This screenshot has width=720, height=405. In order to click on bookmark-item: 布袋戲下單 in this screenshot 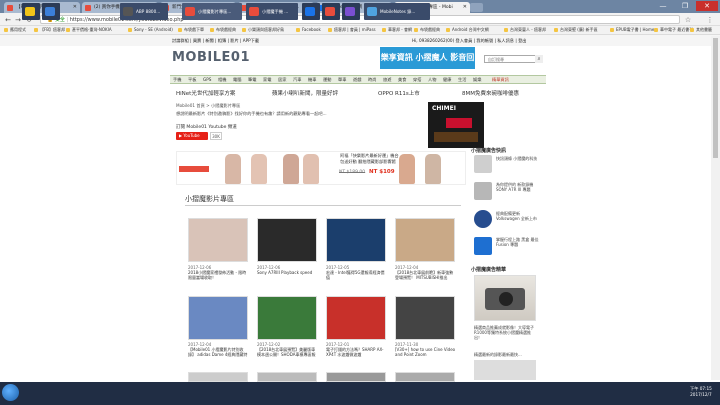, I will do `click(191, 30)`.